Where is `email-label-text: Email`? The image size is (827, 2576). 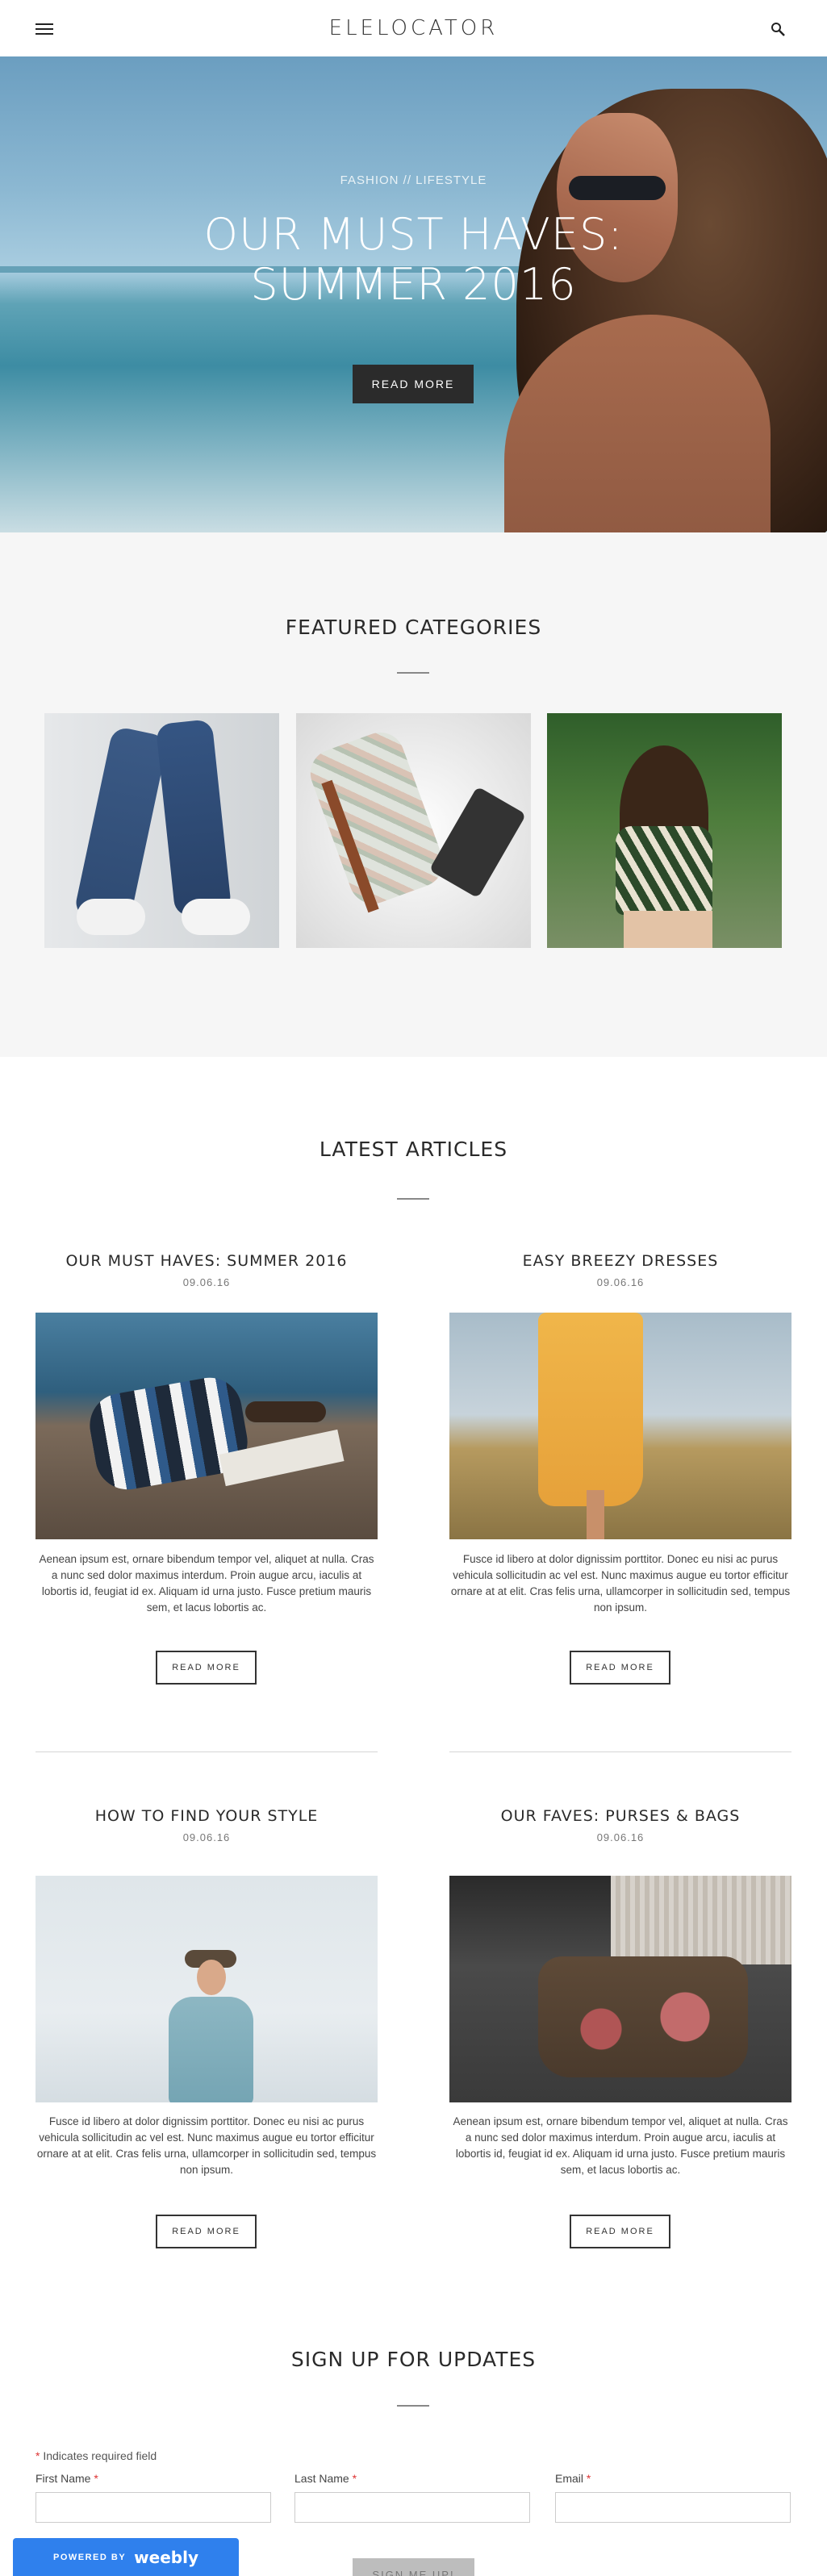 email-label-text: Email is located at coordinates (569, 2478).